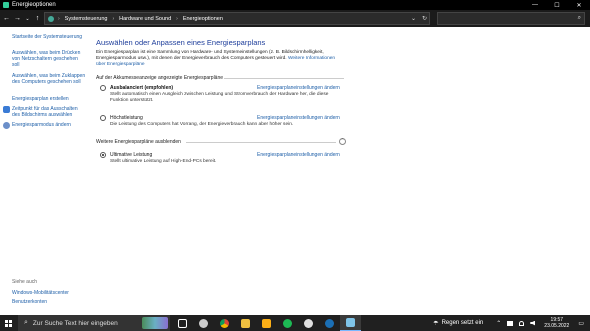 This screenshot has width=590, height=331. I want to click on steam-icon, so click(329, 323).